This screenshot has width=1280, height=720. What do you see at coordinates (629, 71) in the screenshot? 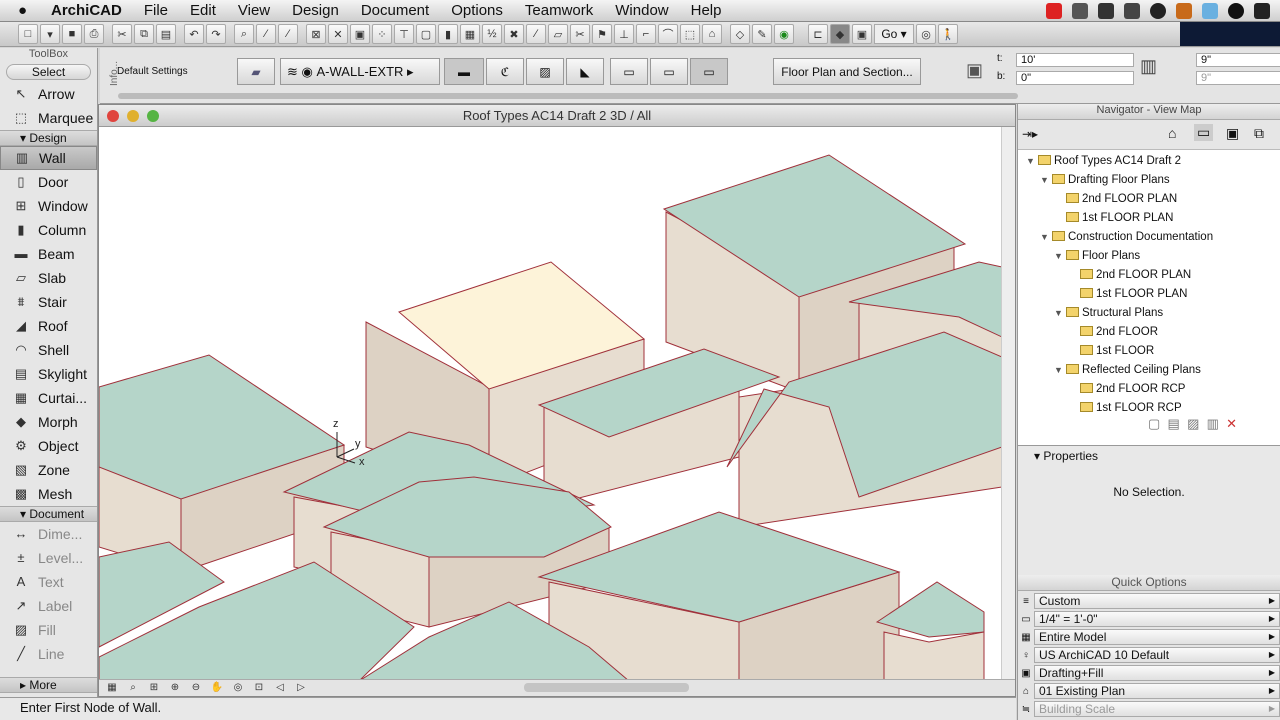
I see `reference-line-left: ▭` at bounding box center [629, 71].